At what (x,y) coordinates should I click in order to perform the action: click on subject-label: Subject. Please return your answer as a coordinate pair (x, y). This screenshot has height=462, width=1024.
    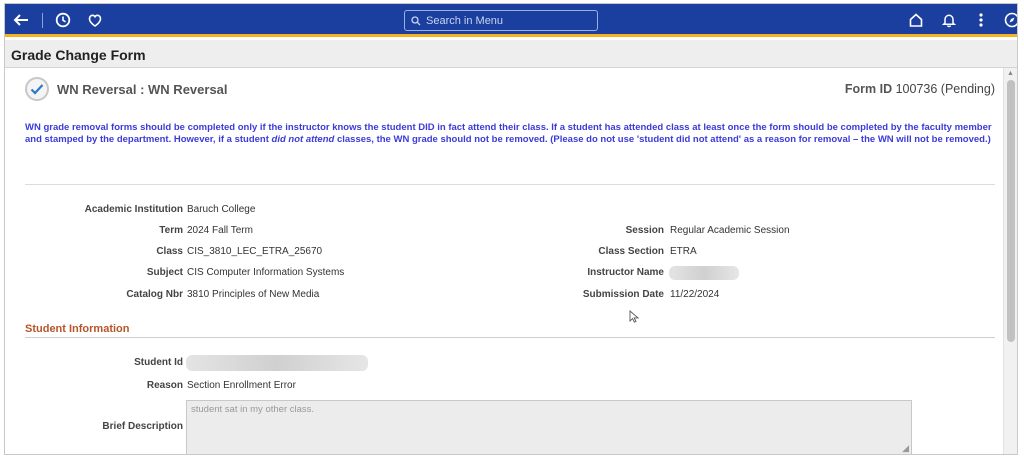
    Looking at the image, I should click on (164, 272).